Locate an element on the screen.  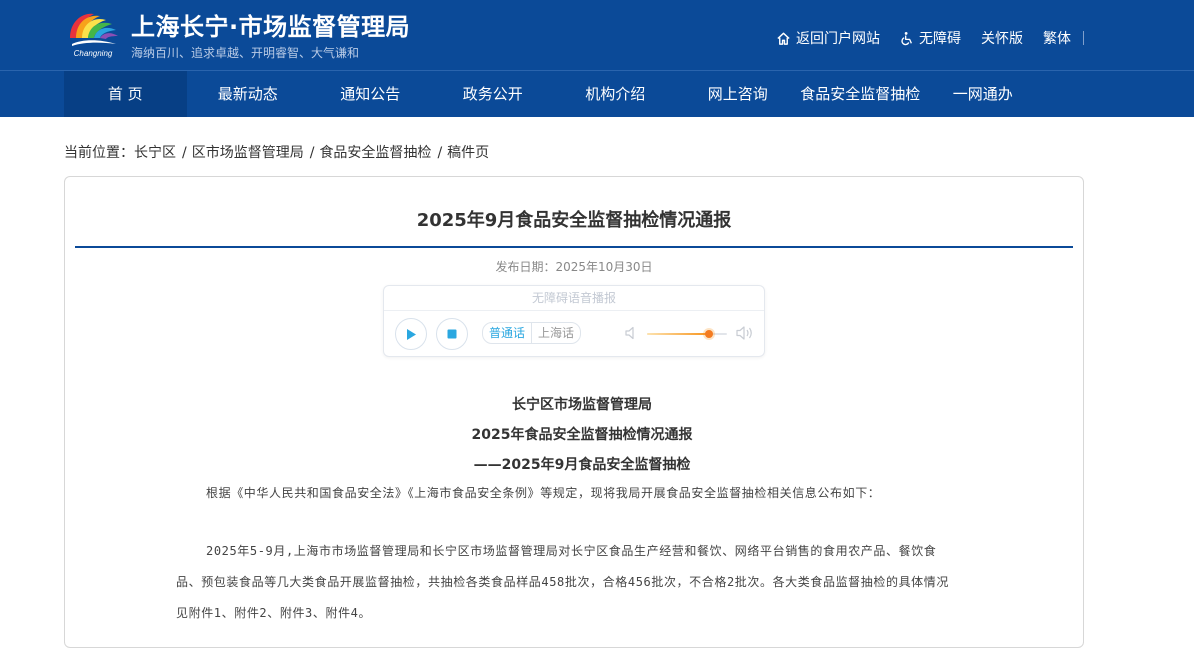
nav-item-notices: 通知公告 is located at coordinates (370, 94).